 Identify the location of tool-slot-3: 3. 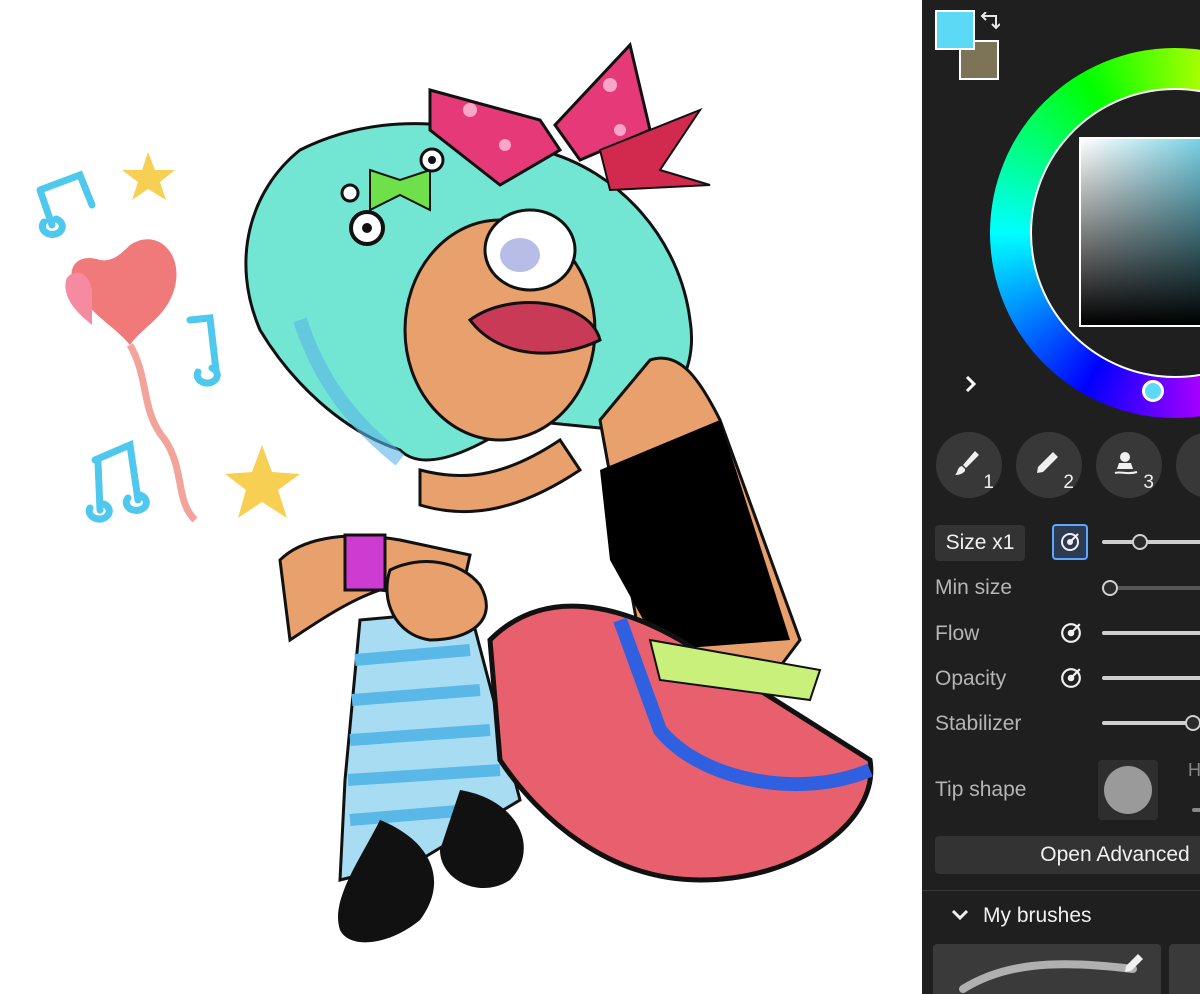
(1129, 465).